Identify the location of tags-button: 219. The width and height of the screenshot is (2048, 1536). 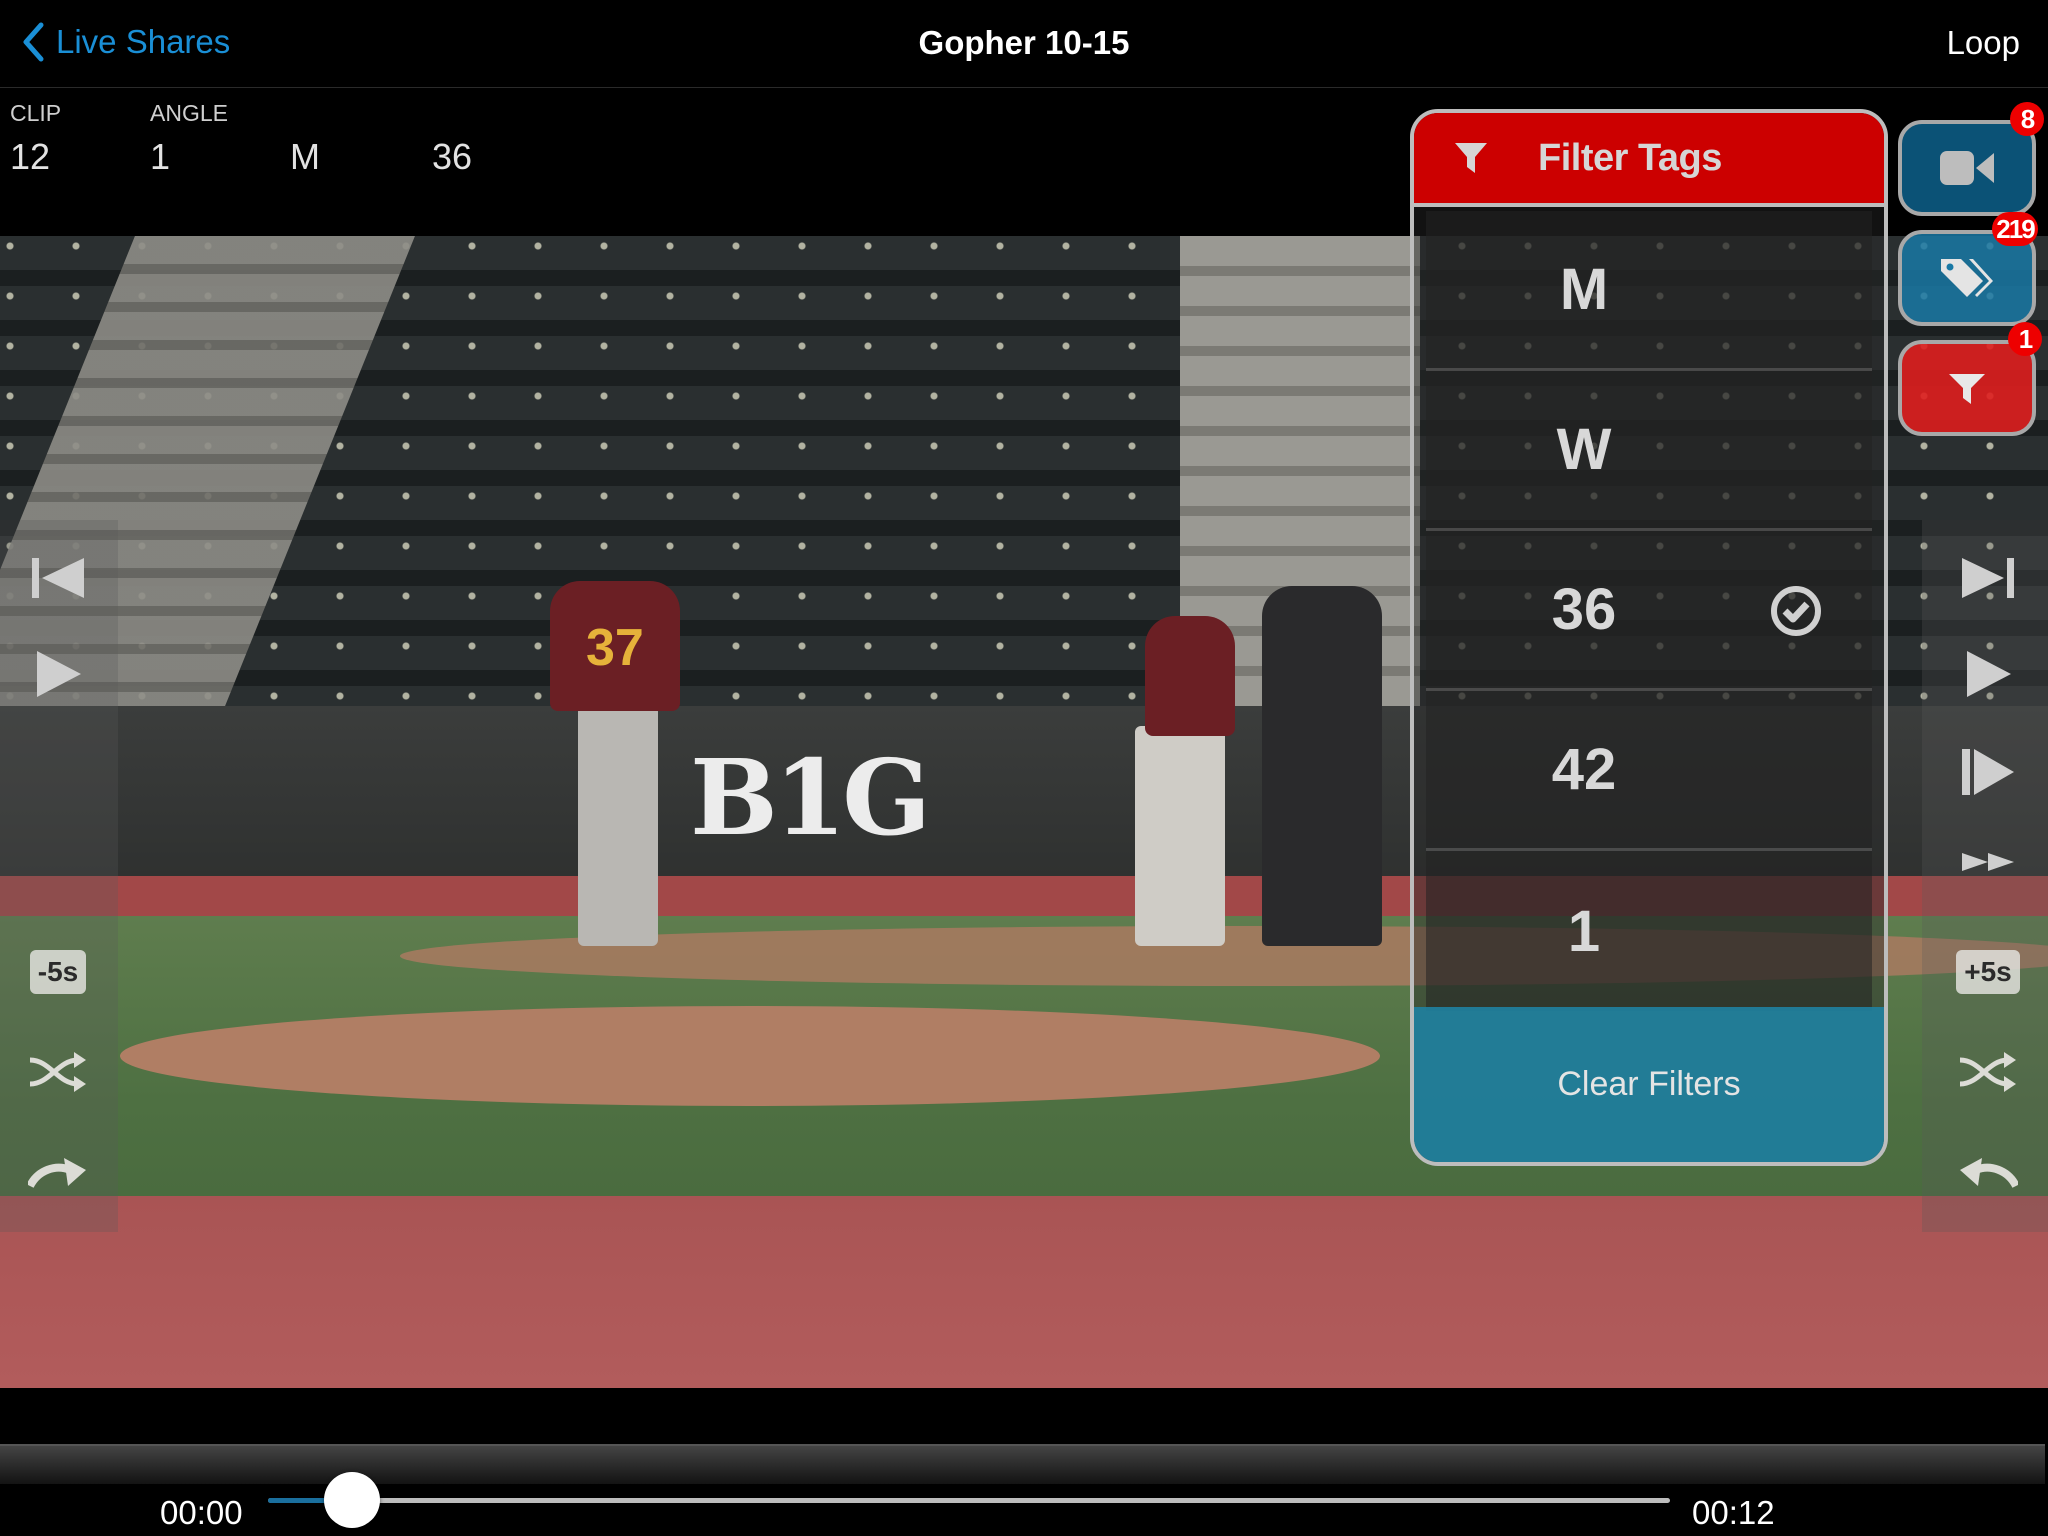
(1968, 269).